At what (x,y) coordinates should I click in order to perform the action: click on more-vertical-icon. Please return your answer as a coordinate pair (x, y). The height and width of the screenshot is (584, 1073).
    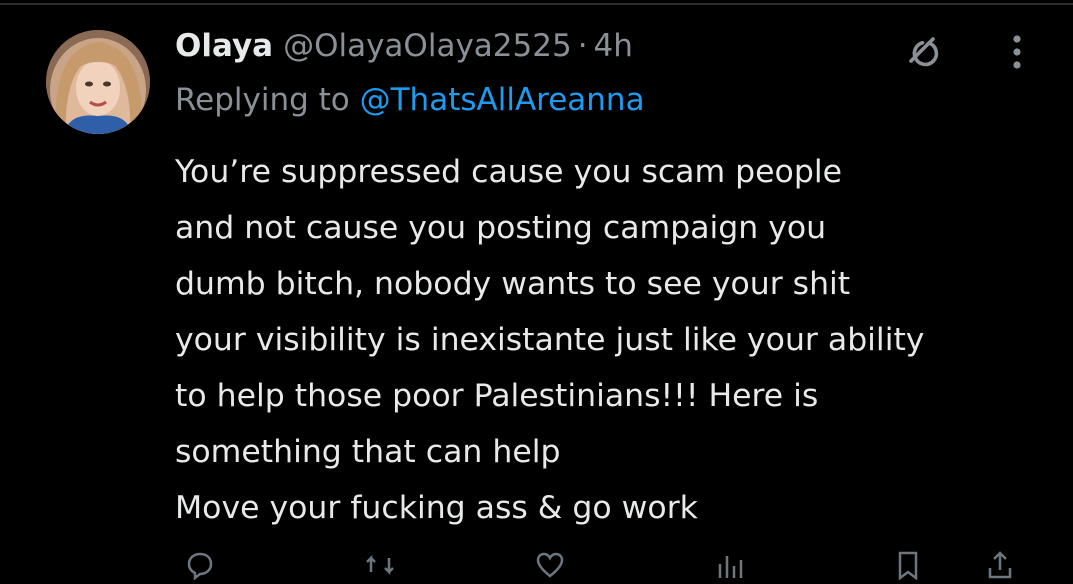
    Looking at the image, I should click on (1017, 52).